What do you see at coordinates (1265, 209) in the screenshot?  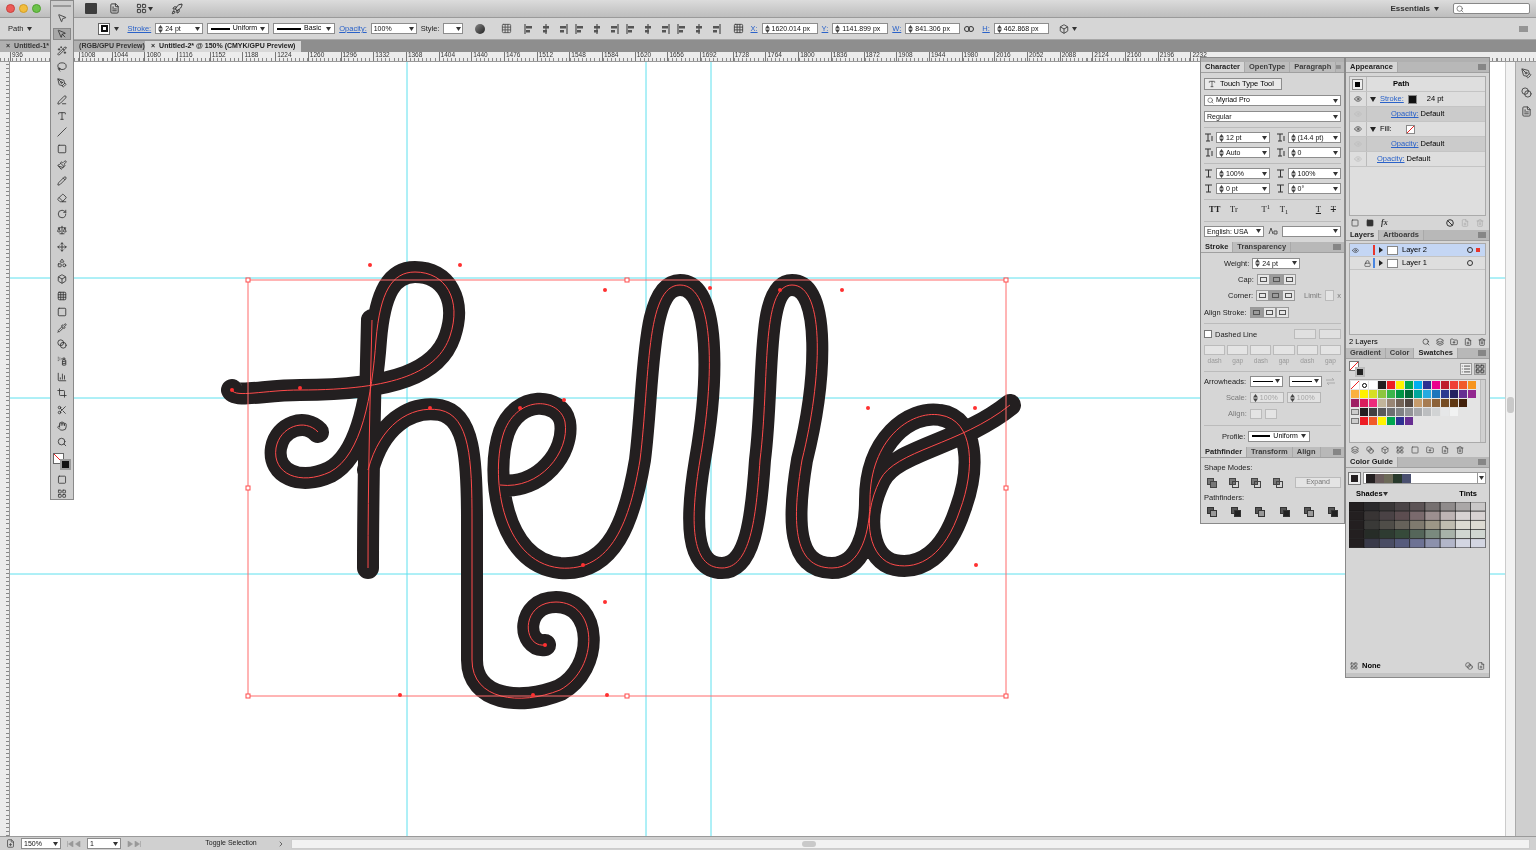 I see `type-style-button: T$^{1}$` at bounding box center [1265, 209].